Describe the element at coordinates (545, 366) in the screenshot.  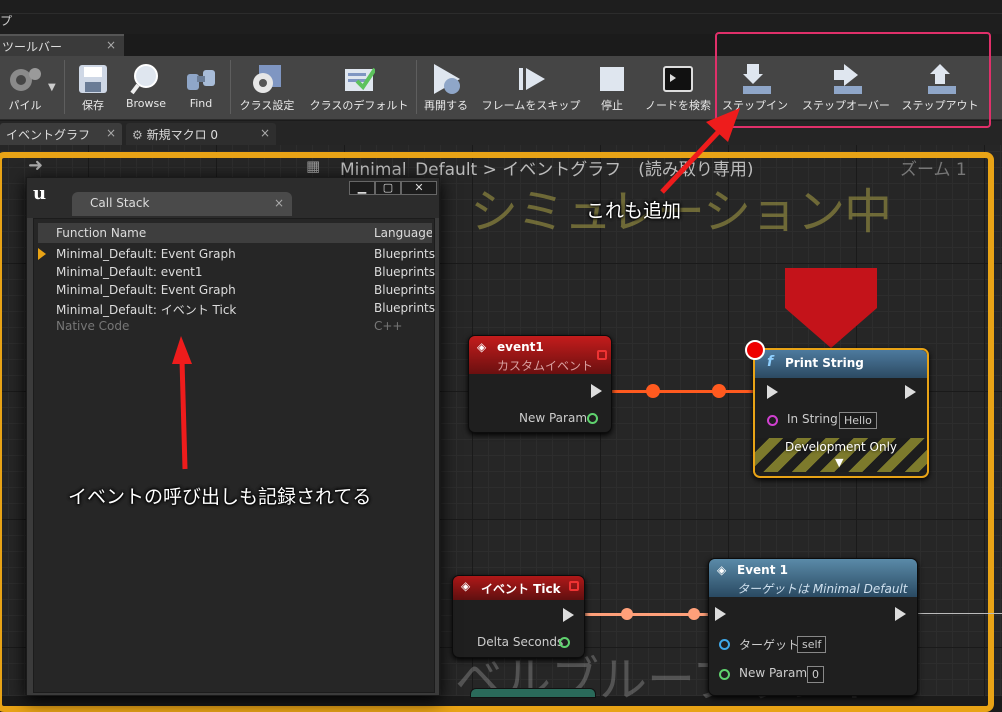
I see `node-subtitle: カスタムイベント` at that location.